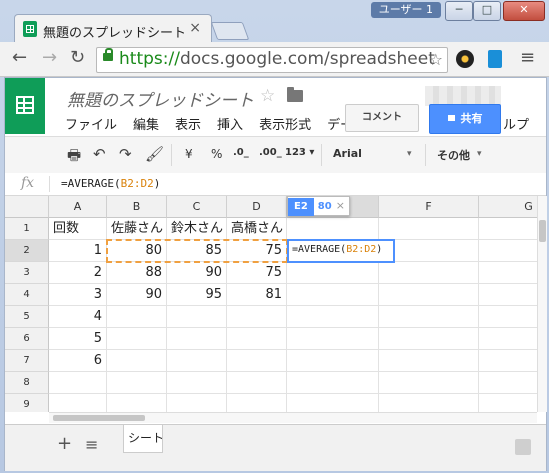  Describe the element at coordinates (189, 154) in the screenshot. I see `currency-format-button: ¥` at that location.